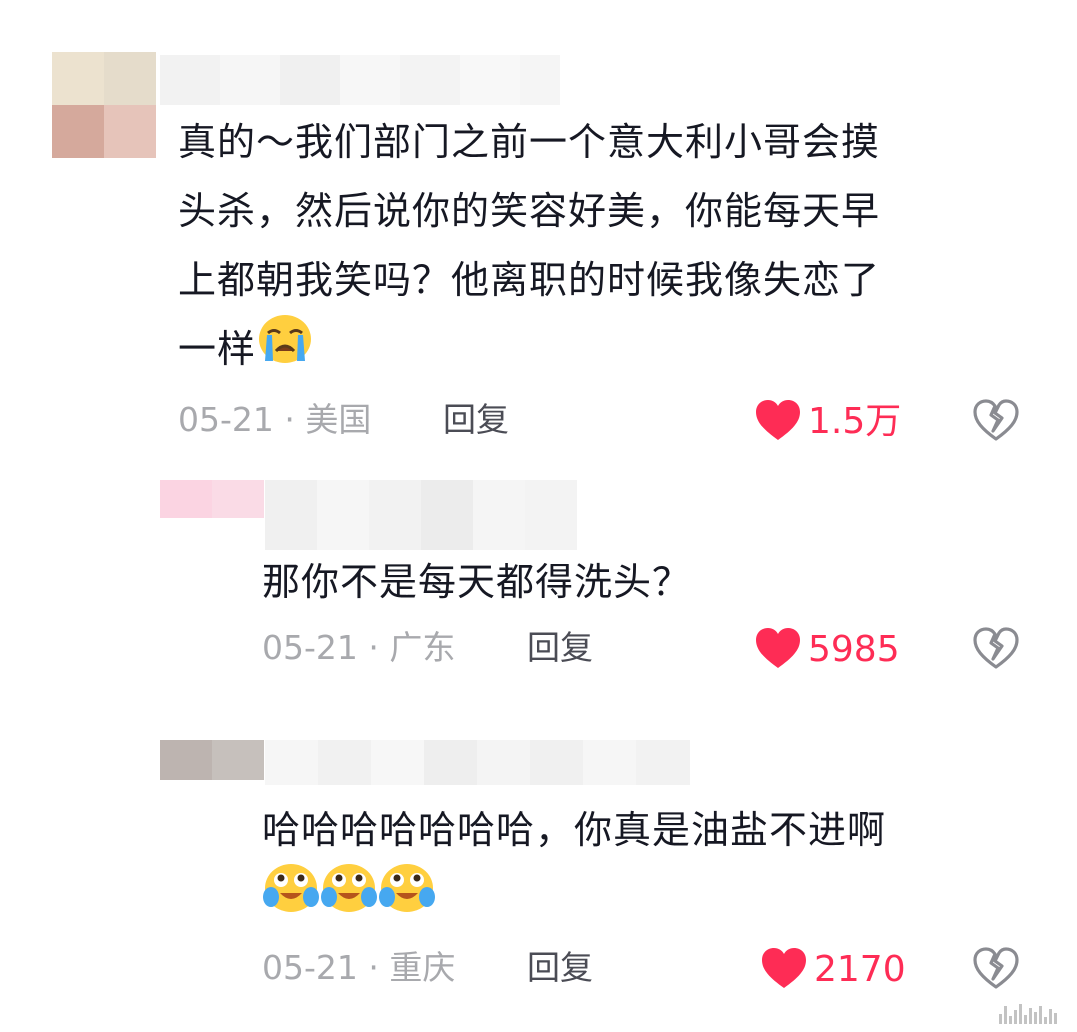 The width and height of the screenshot is (1077, 1032). I want to click on comment-line: 头杀，然后说你的笑容好美，你能每天早, so click(529, 211).